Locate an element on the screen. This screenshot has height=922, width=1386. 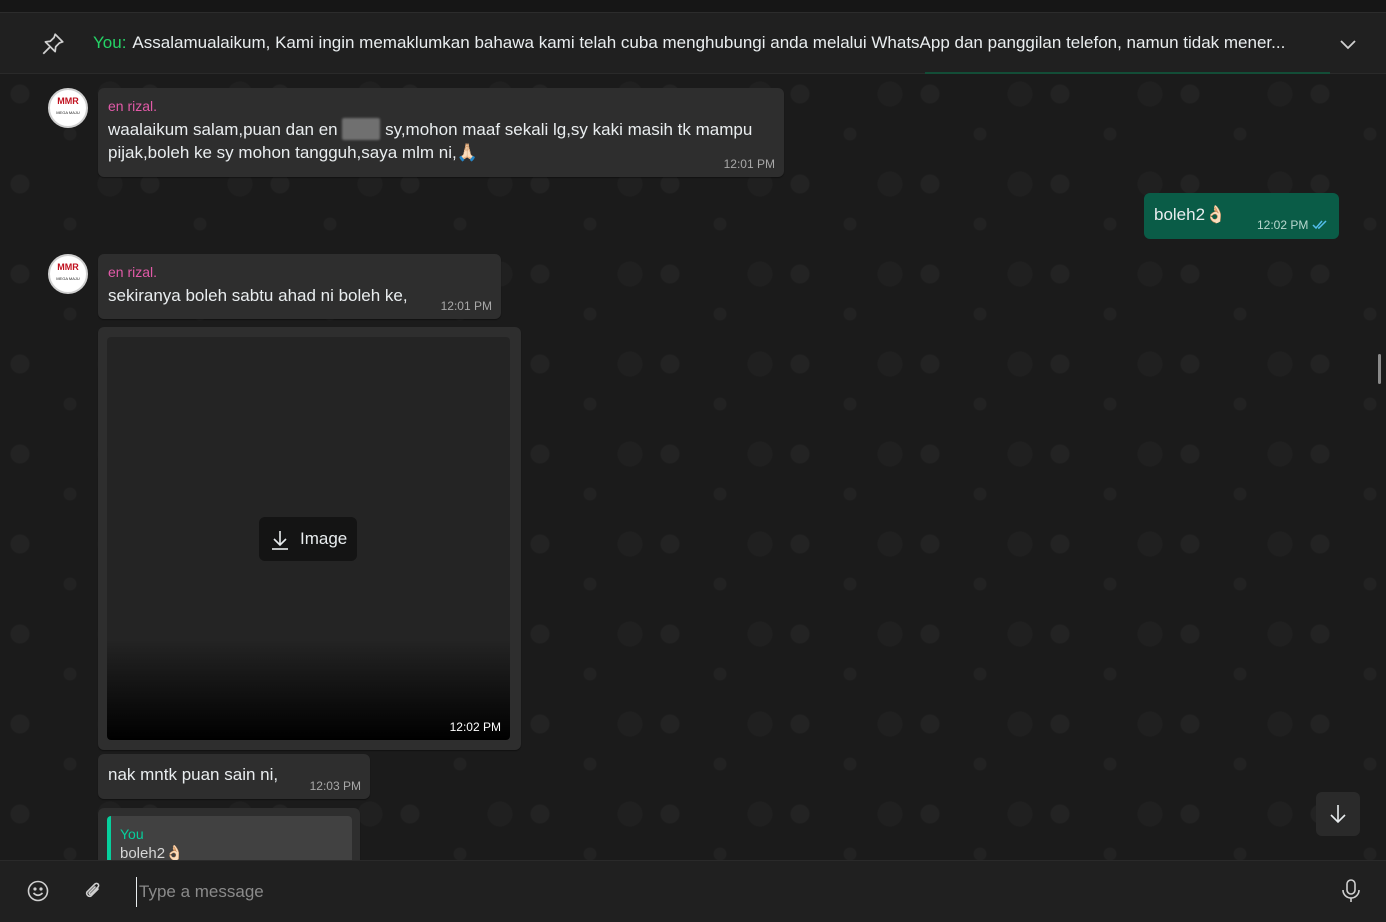
quoted-text: boleh2👌🏻 is located at coordinates (152, 852).